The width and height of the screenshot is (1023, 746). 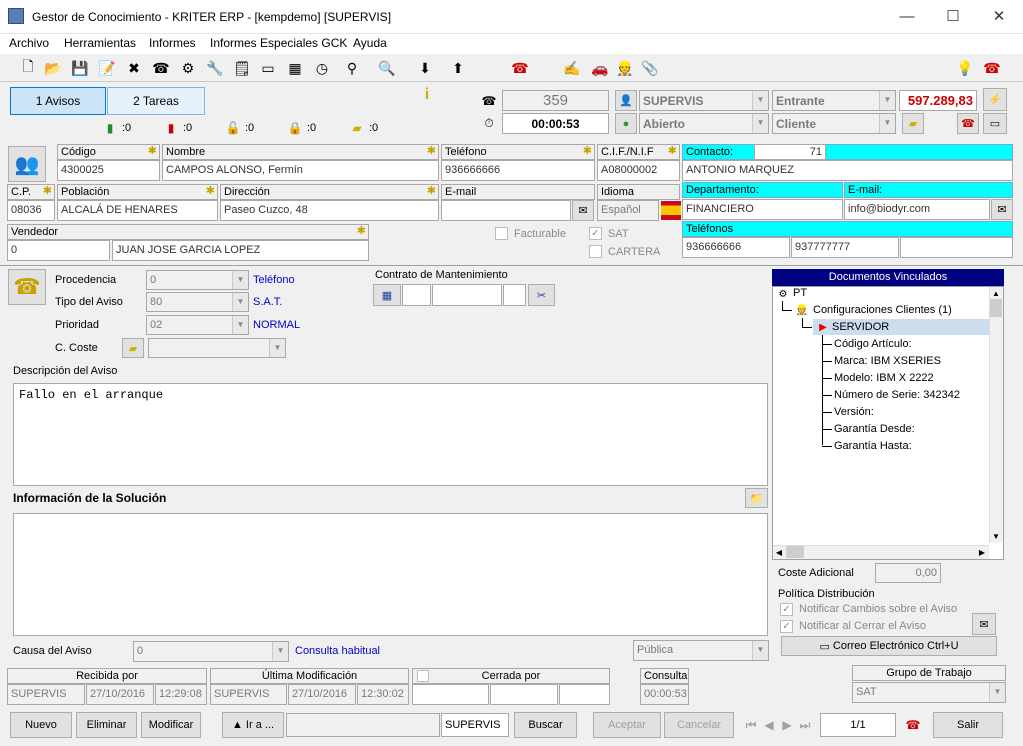 I want to click on note-icon: 🗒, so click(x=242, y=68).